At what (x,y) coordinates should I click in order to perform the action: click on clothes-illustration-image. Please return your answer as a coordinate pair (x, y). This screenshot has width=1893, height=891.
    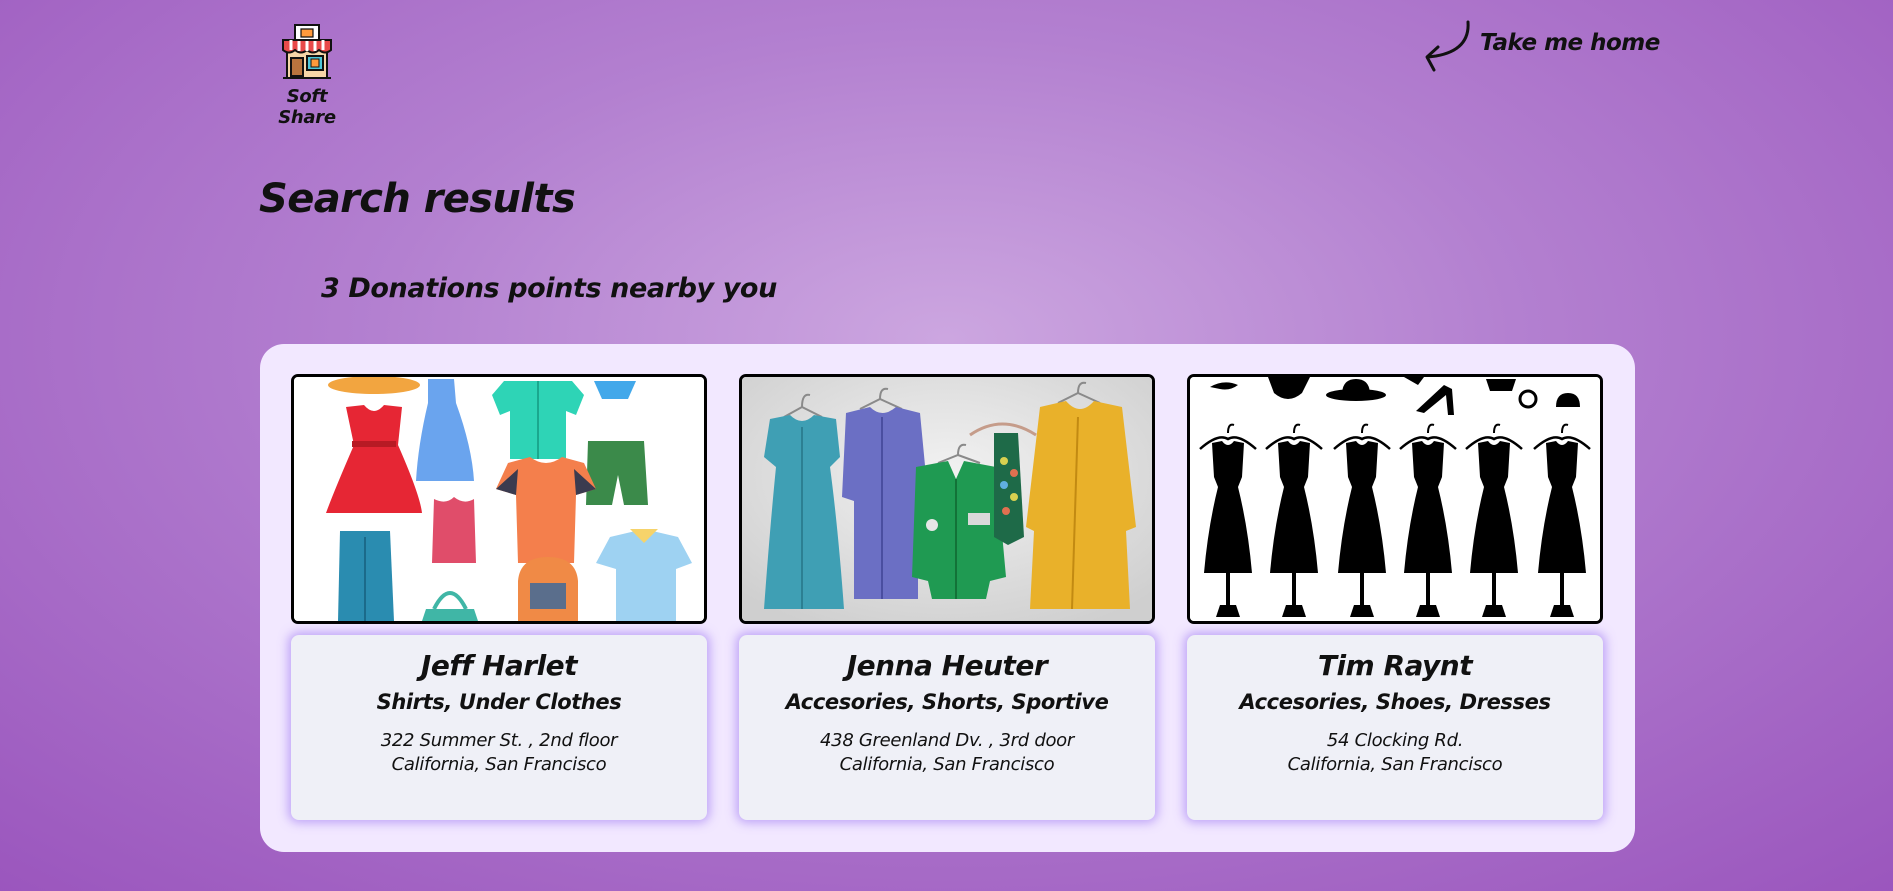
    Looking at the image, I should click on (499, 499).